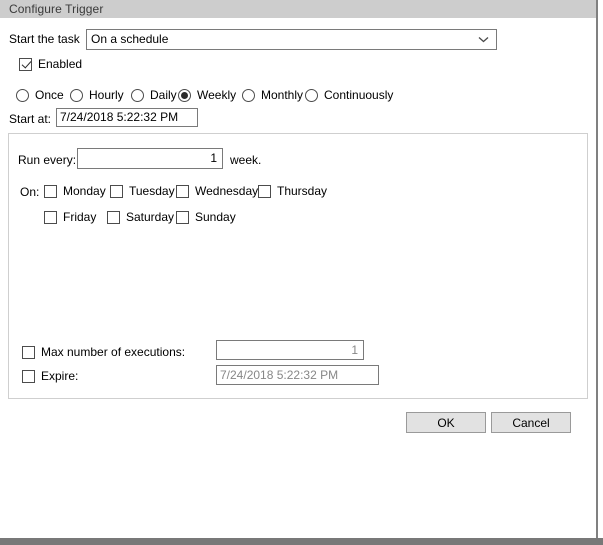 This screenshot has height=545, width=603. I want to click on start-at-label: Start at:, so click(30, 119).